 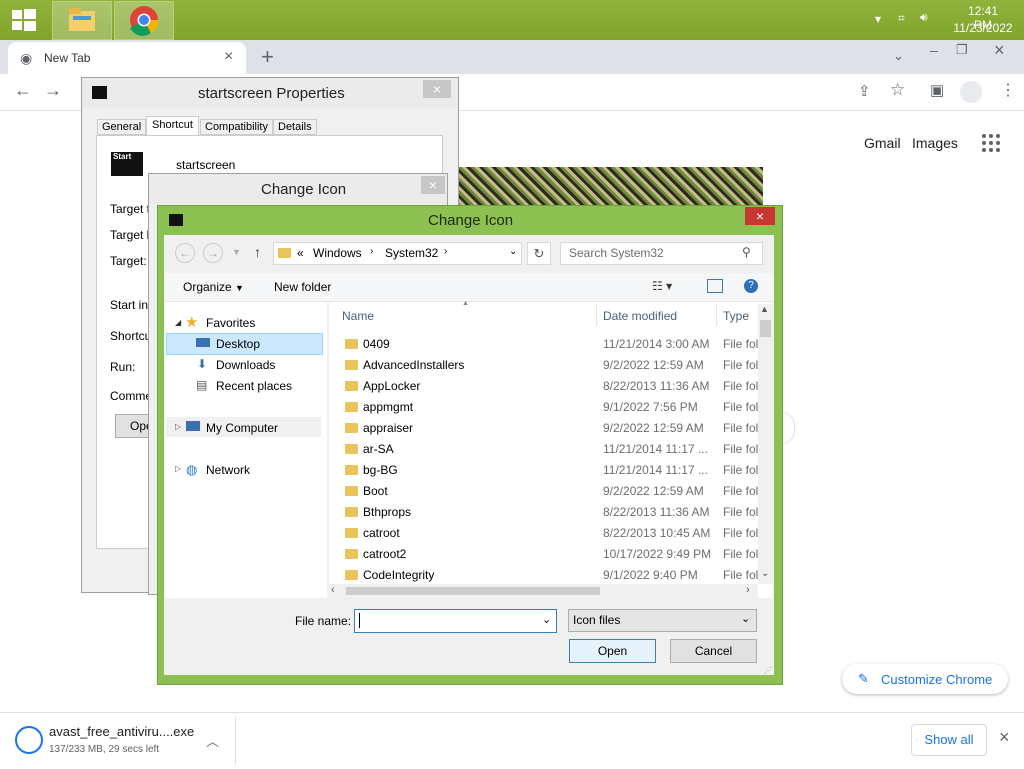 What do you see at coordinates (121, 731) in the screenshot?
I see `download-filename: avast_free_antiviru....exe` at bounding box center [121, 731].